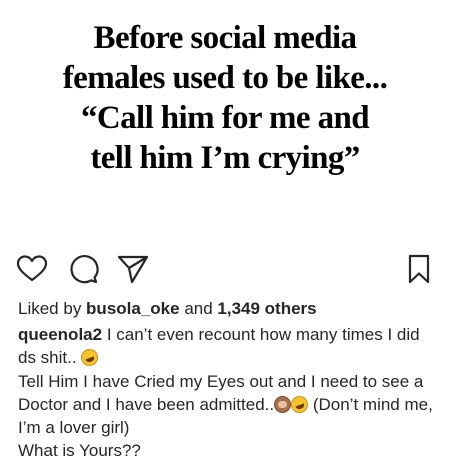 The height and width of the screenshot is (466, 450). I want to click on likes-count-link: 1,349 others, so click(266, 308).